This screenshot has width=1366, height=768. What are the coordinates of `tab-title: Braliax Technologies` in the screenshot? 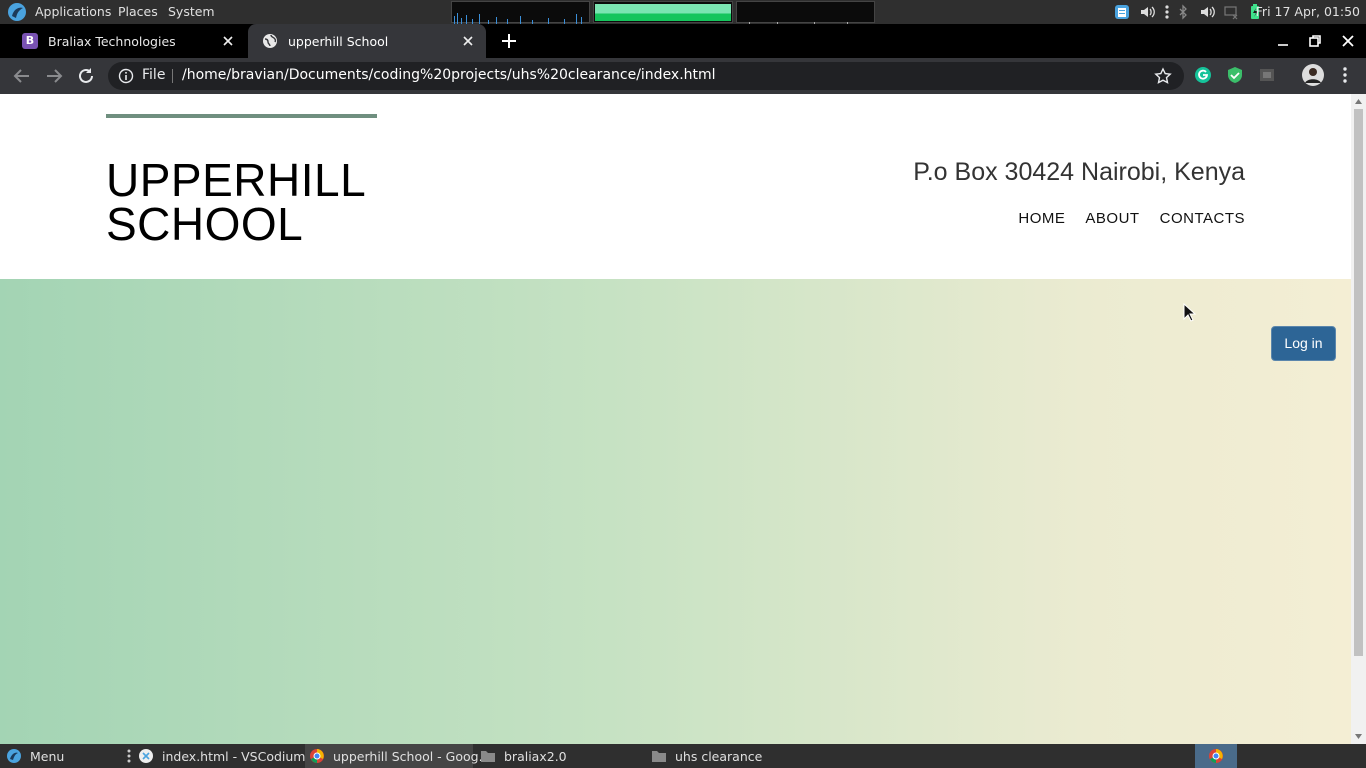 It's located at (112, 41).